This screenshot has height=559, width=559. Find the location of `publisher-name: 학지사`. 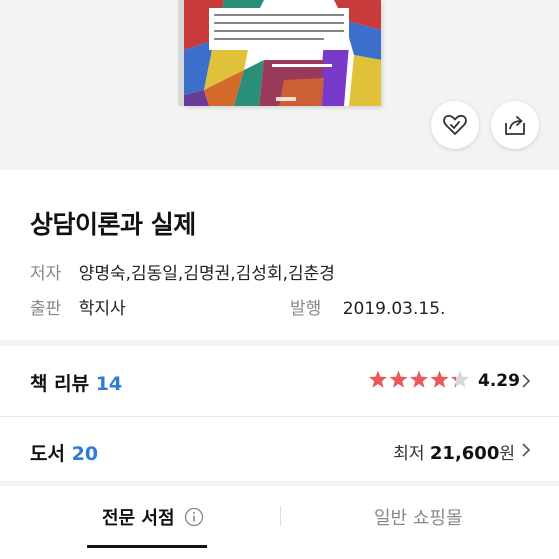

publisher-name: 학지사 is located at coordinates (102, 309).